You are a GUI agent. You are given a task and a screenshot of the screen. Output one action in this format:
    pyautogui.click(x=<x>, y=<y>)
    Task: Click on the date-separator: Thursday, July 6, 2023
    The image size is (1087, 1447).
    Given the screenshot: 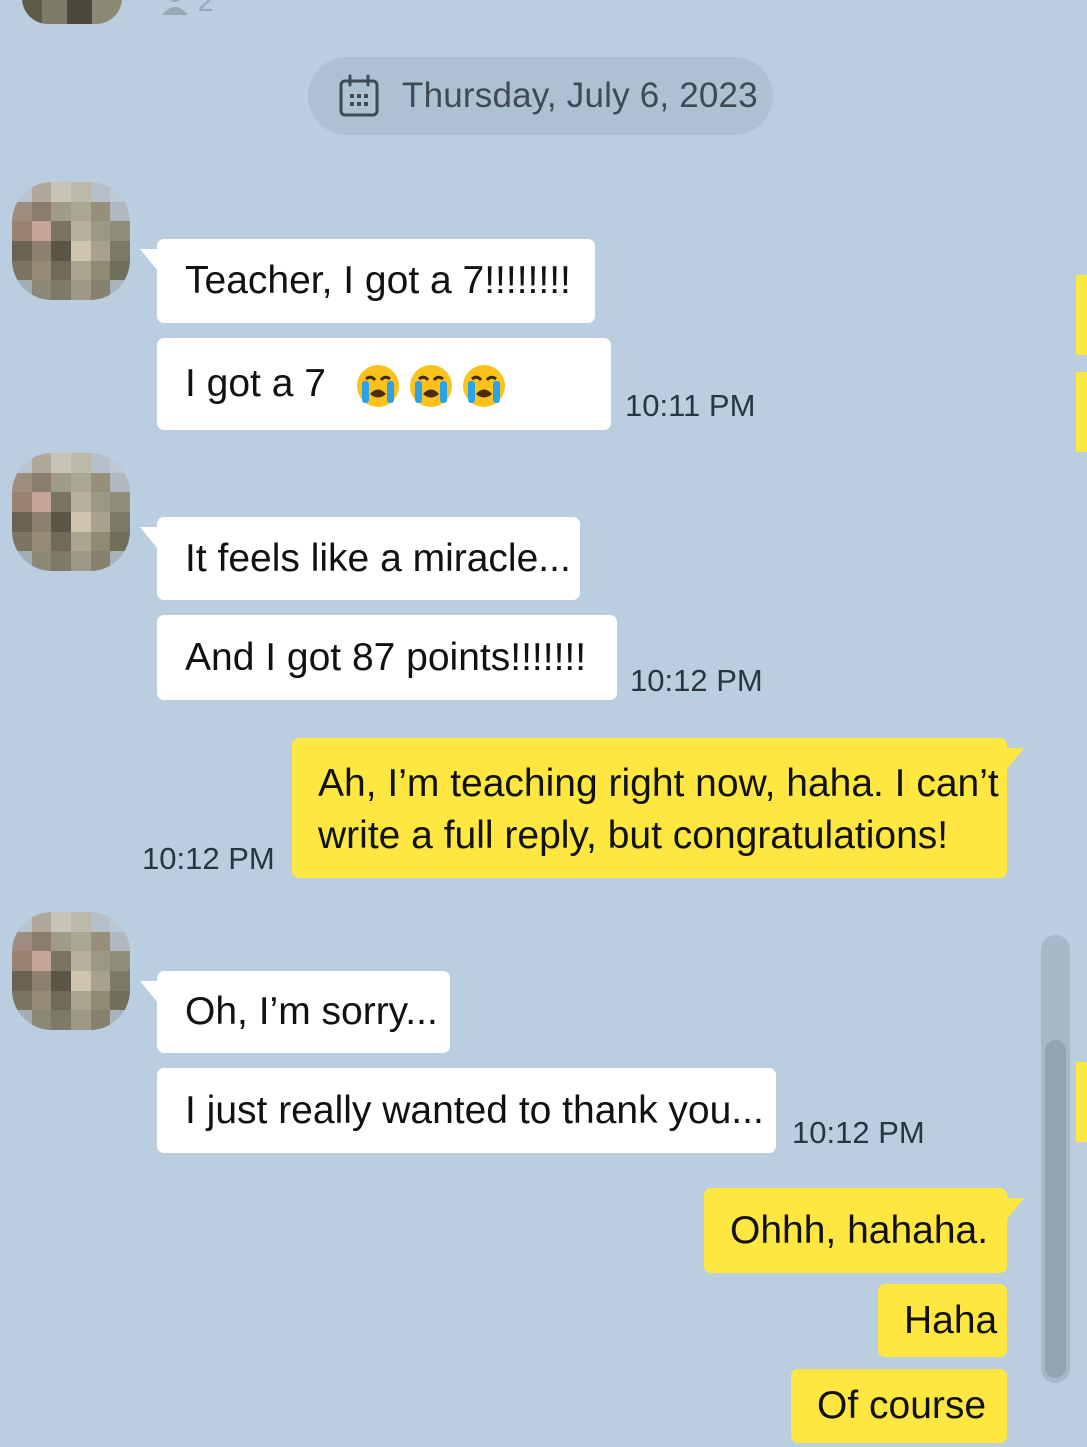 What is the action you would take?
    pyautogui.click(x=540, y=96)
    